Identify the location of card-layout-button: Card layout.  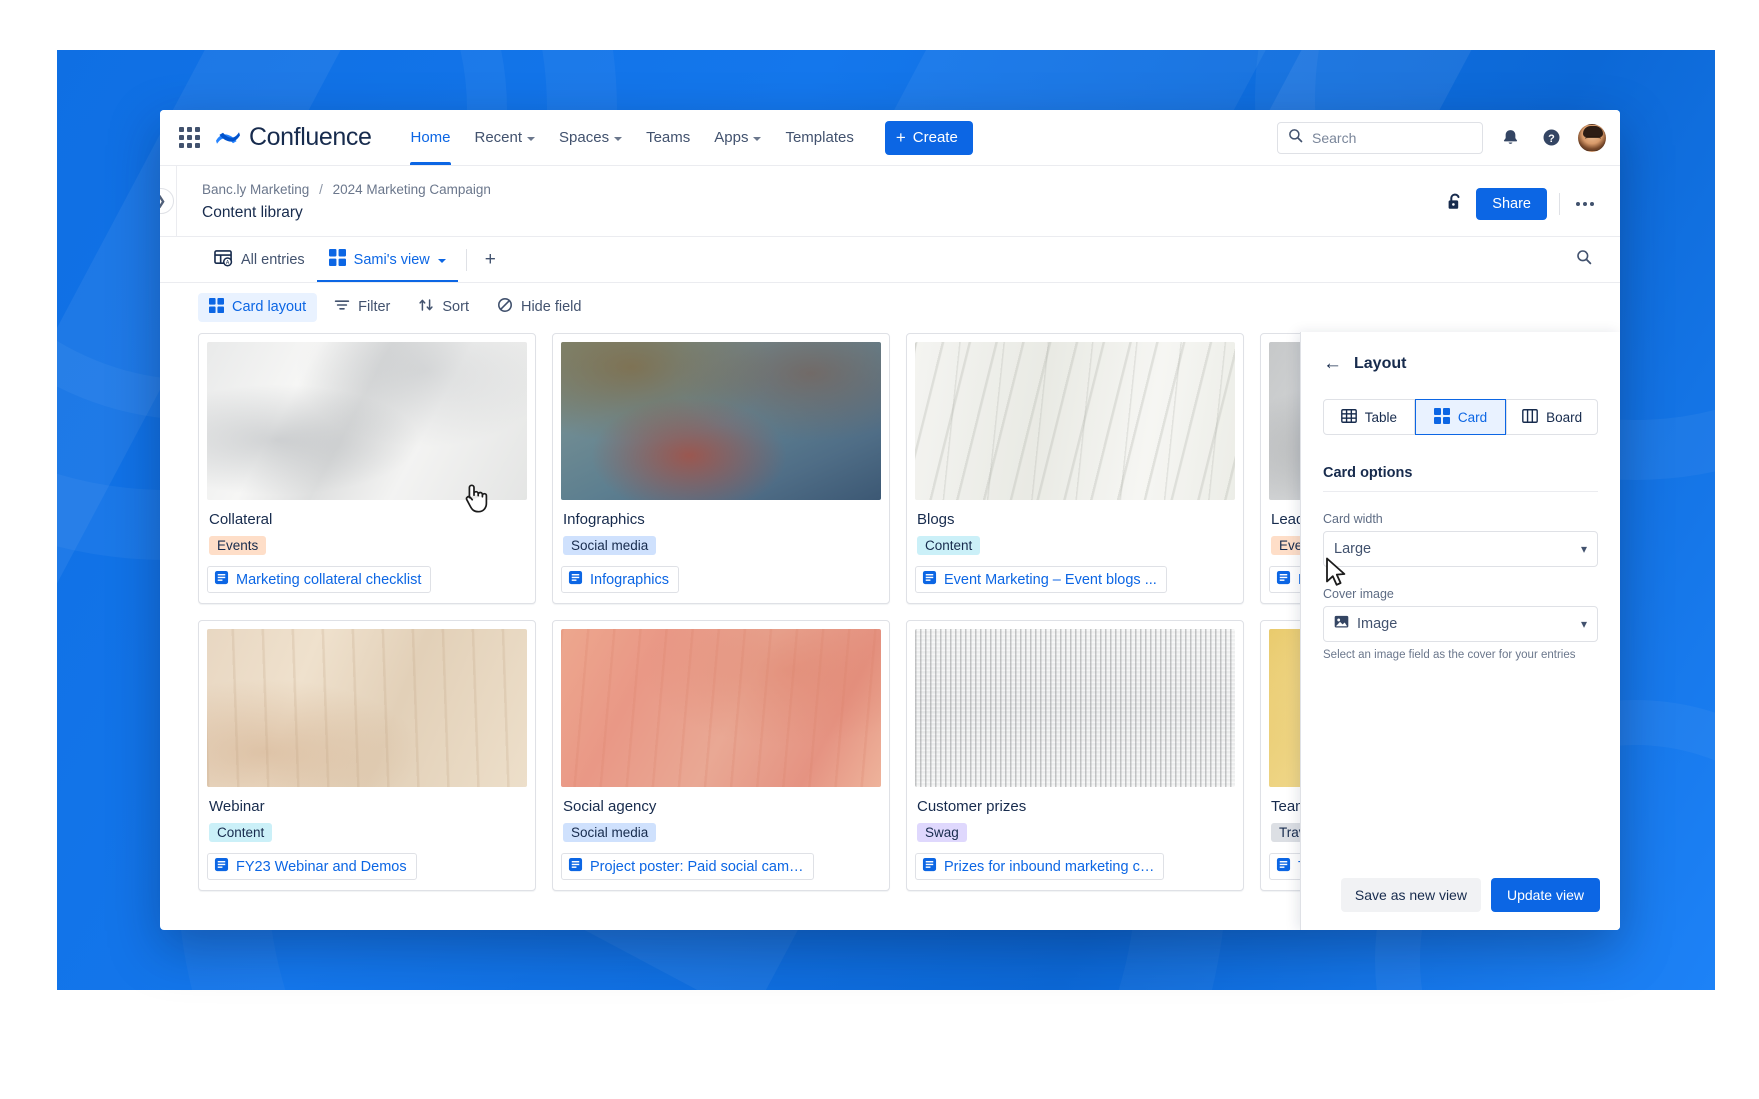
(258, 307).